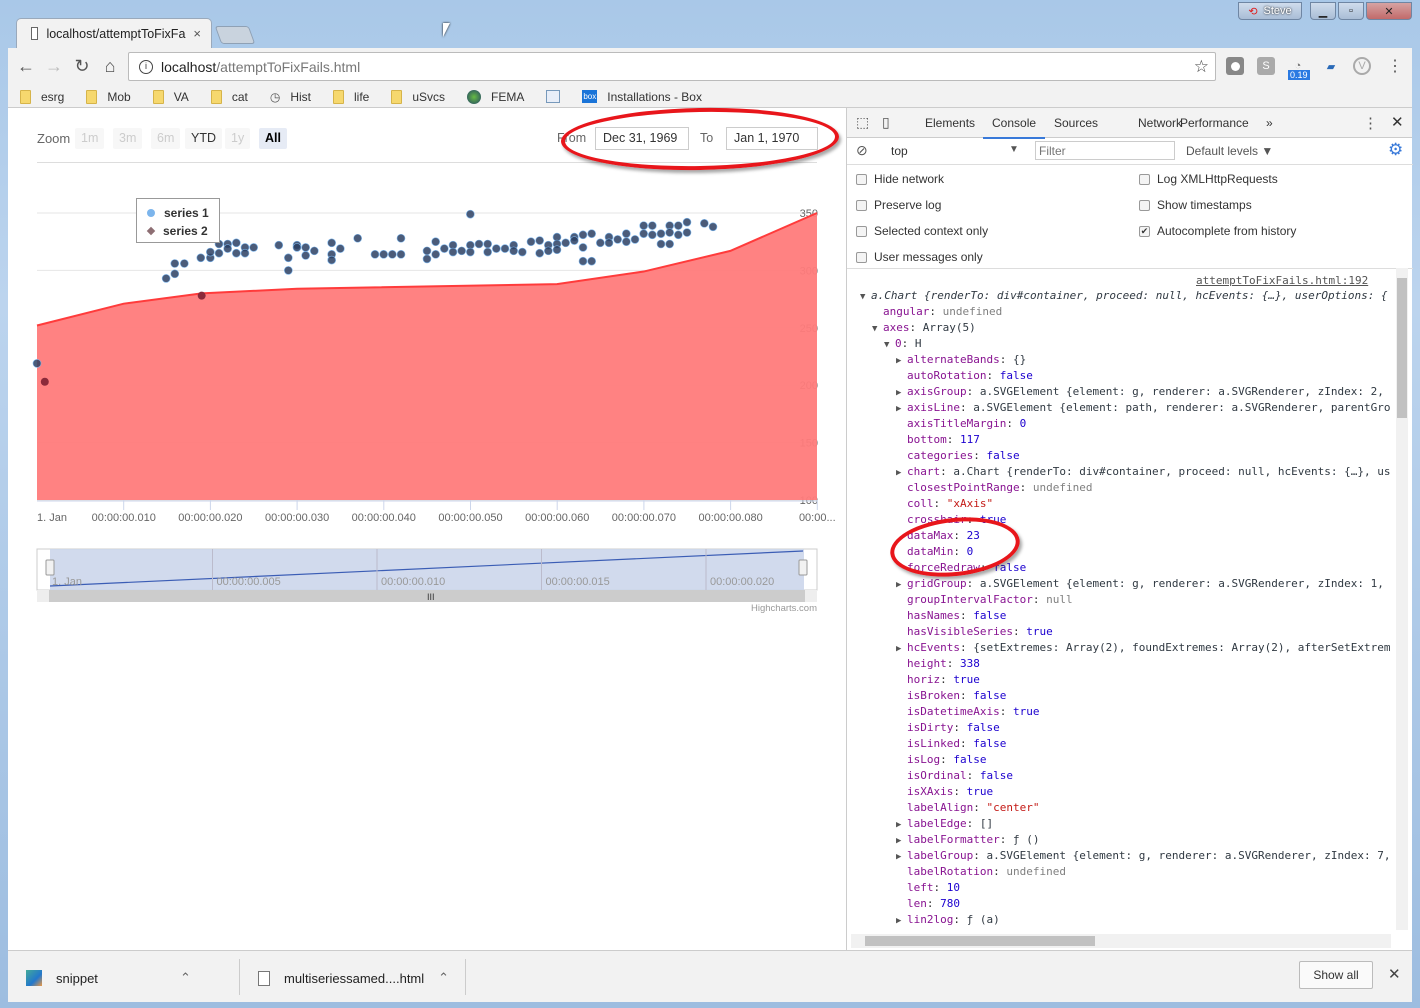 Image resolution: width=1420 pixels, height=1008 pixels. Describe the element at coordinates (1229, 151) in the screenshot. I see `log-levels-dropdown: Default levels ▼` at that location.